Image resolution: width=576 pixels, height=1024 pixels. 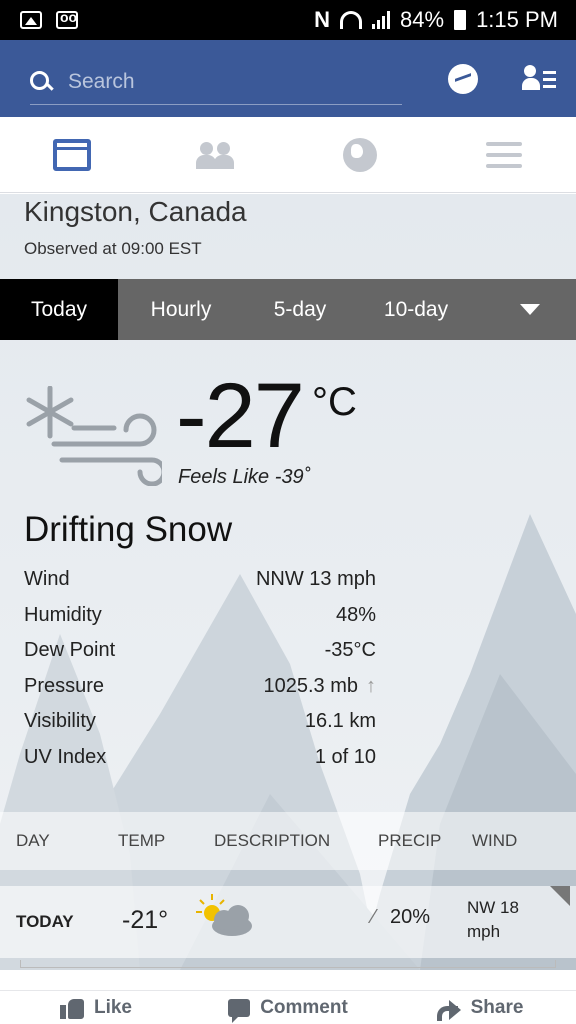 What do you see at coordinates (310, 685) in the screenshot?
I see `detail-value: 1025.3 mb` at bounding box center [310, 685].